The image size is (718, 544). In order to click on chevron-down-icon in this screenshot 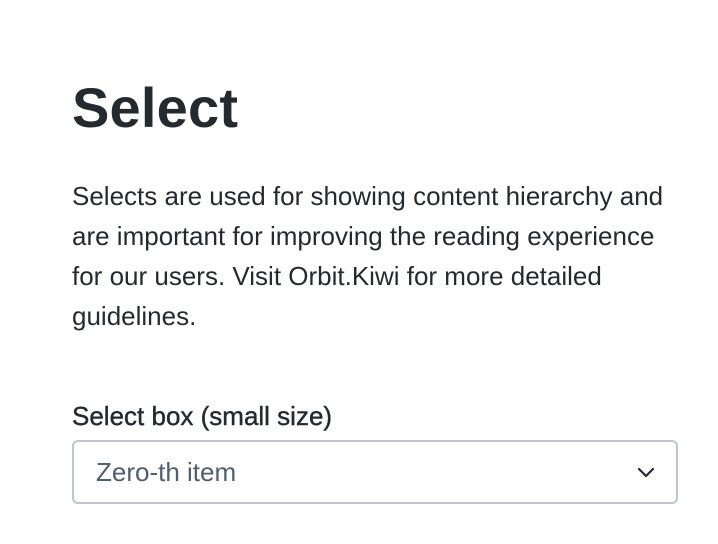, I will do `click(646, 472)`.